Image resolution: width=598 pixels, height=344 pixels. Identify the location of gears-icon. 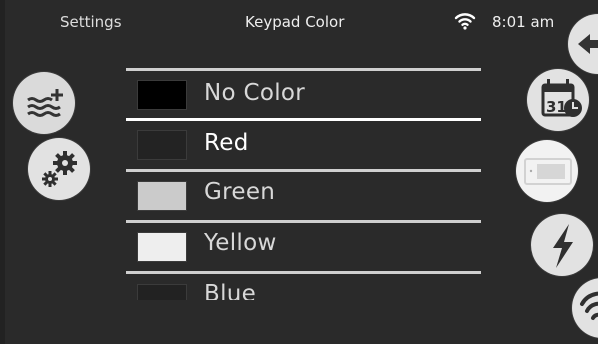
(59, 169).